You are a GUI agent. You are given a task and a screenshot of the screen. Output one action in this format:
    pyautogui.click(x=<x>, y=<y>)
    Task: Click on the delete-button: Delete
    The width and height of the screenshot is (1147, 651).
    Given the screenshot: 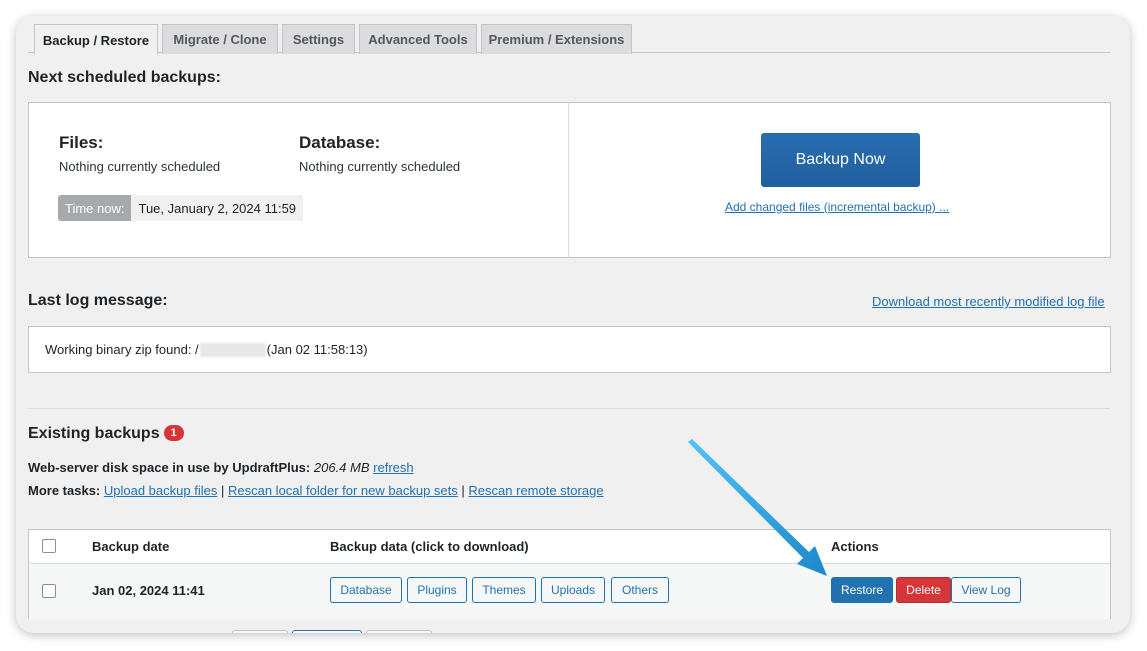 What is the action you would take?
    pyautogui.click(x=923, y=590)
    